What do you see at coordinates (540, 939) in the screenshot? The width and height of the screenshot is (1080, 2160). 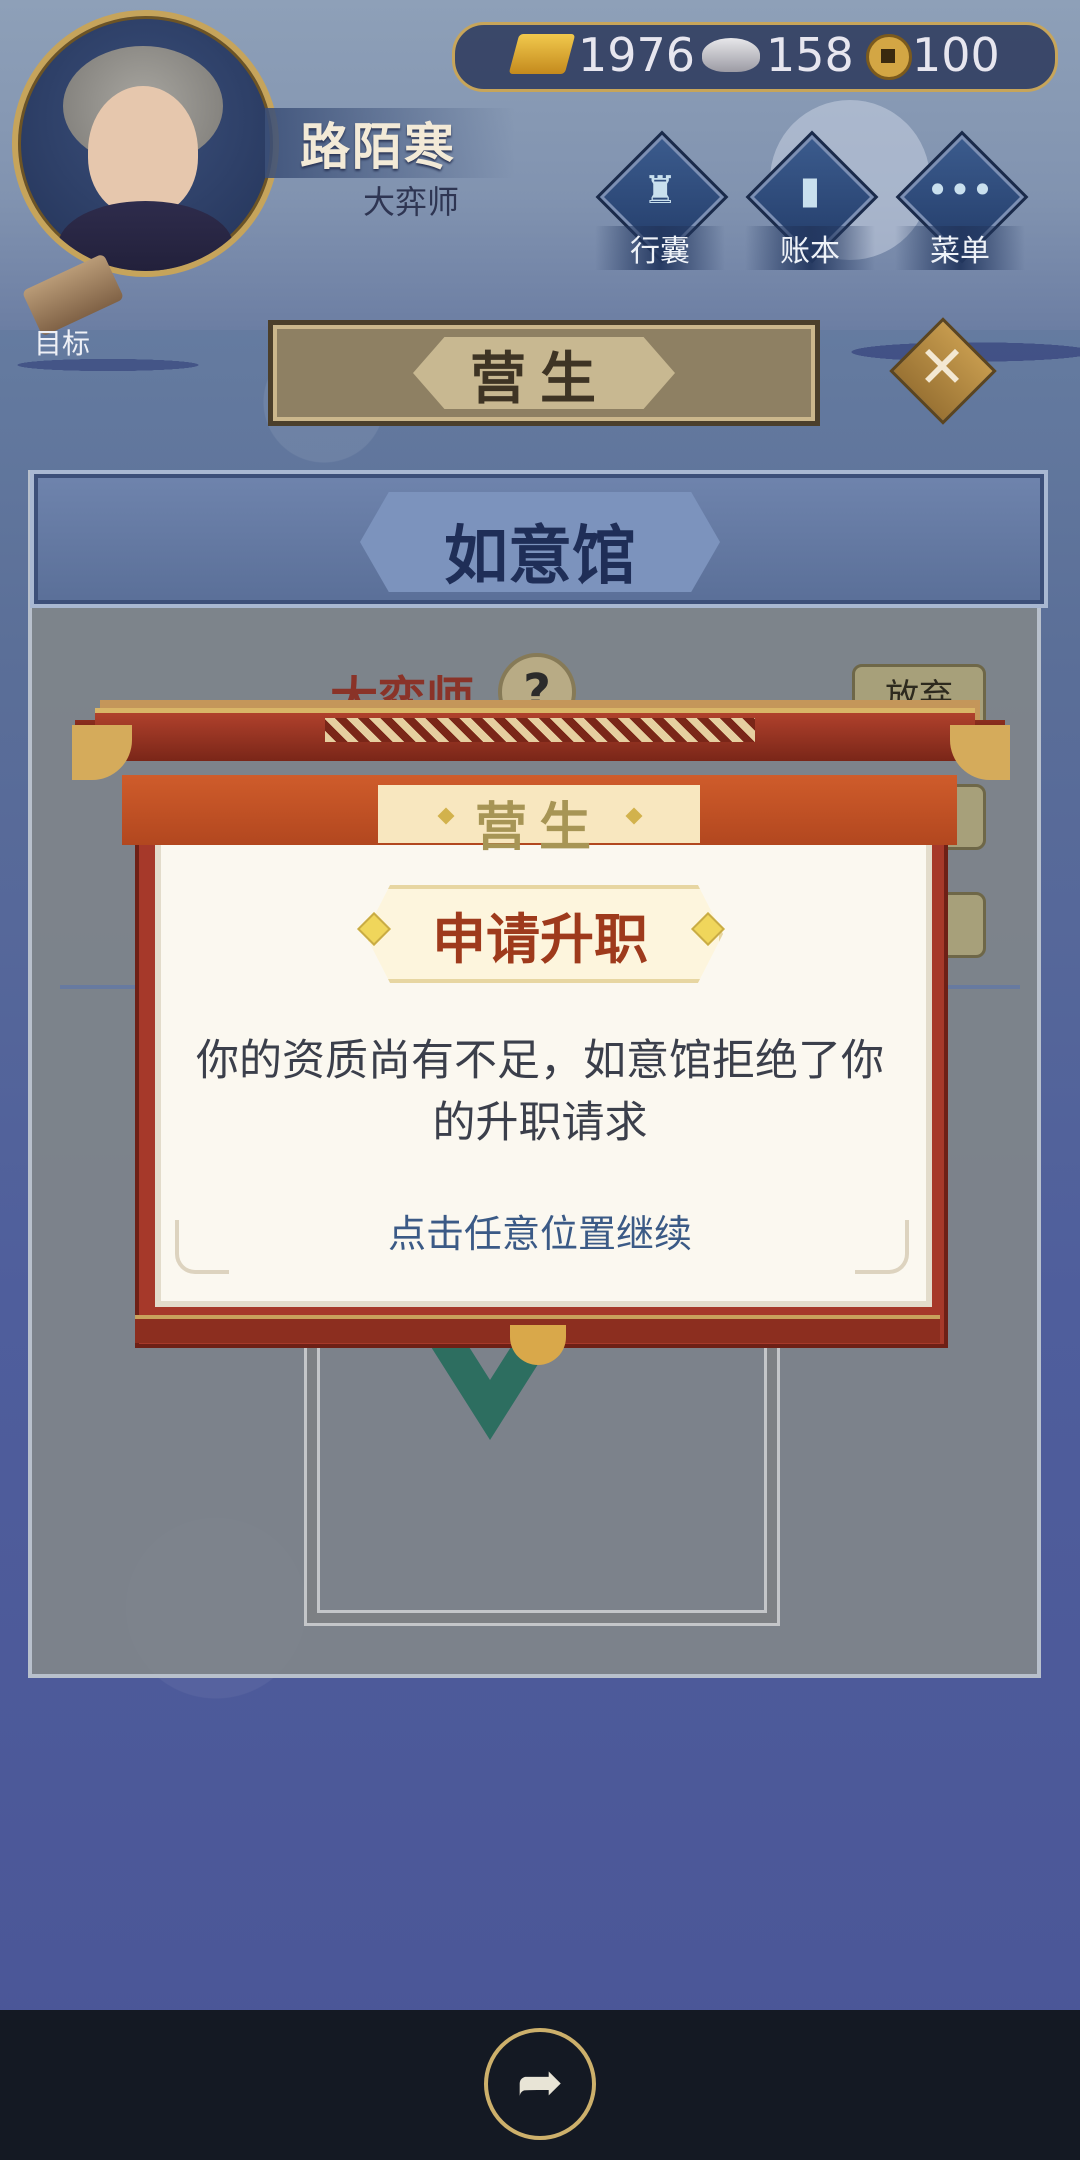 I see `dialog-title: 申请升职` at bounding box center [540, 939].